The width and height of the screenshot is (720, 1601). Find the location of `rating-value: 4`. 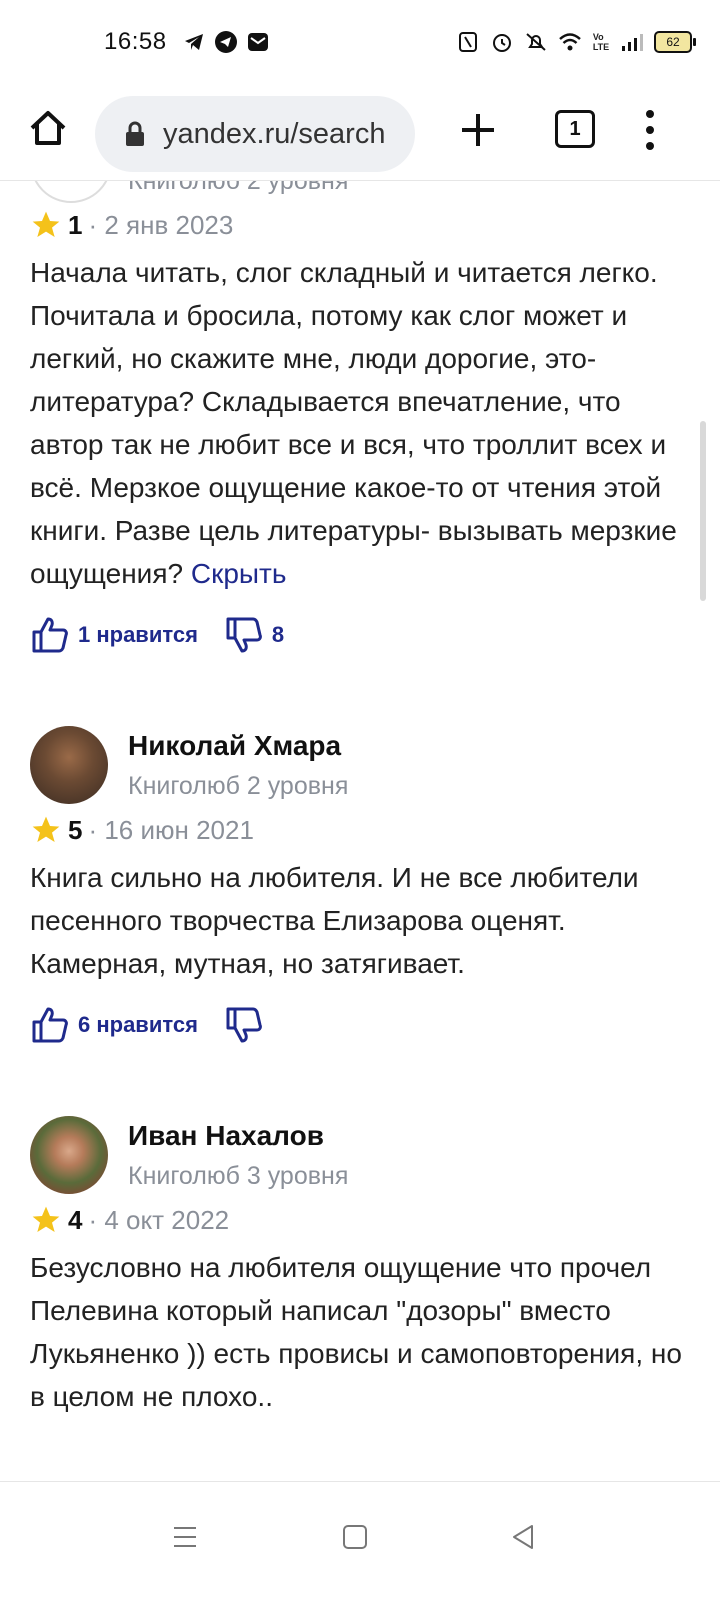

rating-value: 4 is located at coordinates (75, 1219).